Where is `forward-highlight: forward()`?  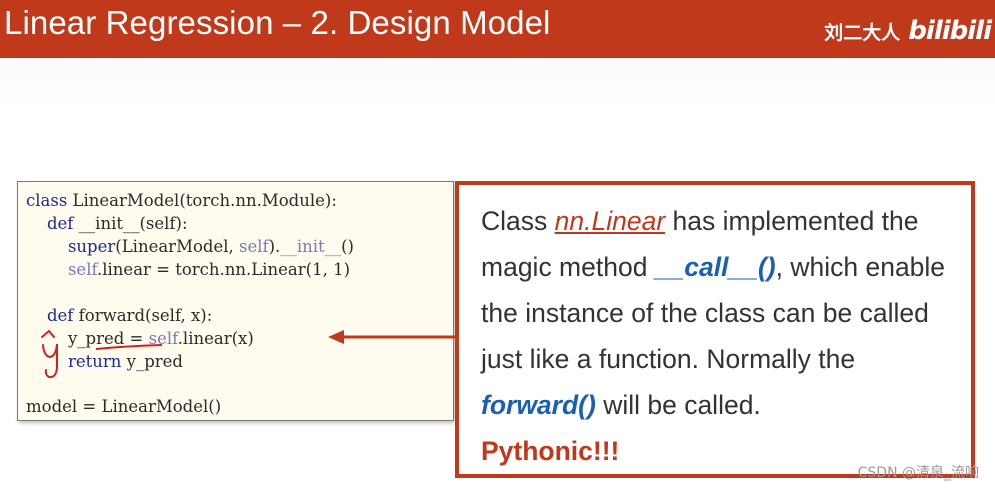 forward-highlight: forward() is located at coordinates (538, 405).